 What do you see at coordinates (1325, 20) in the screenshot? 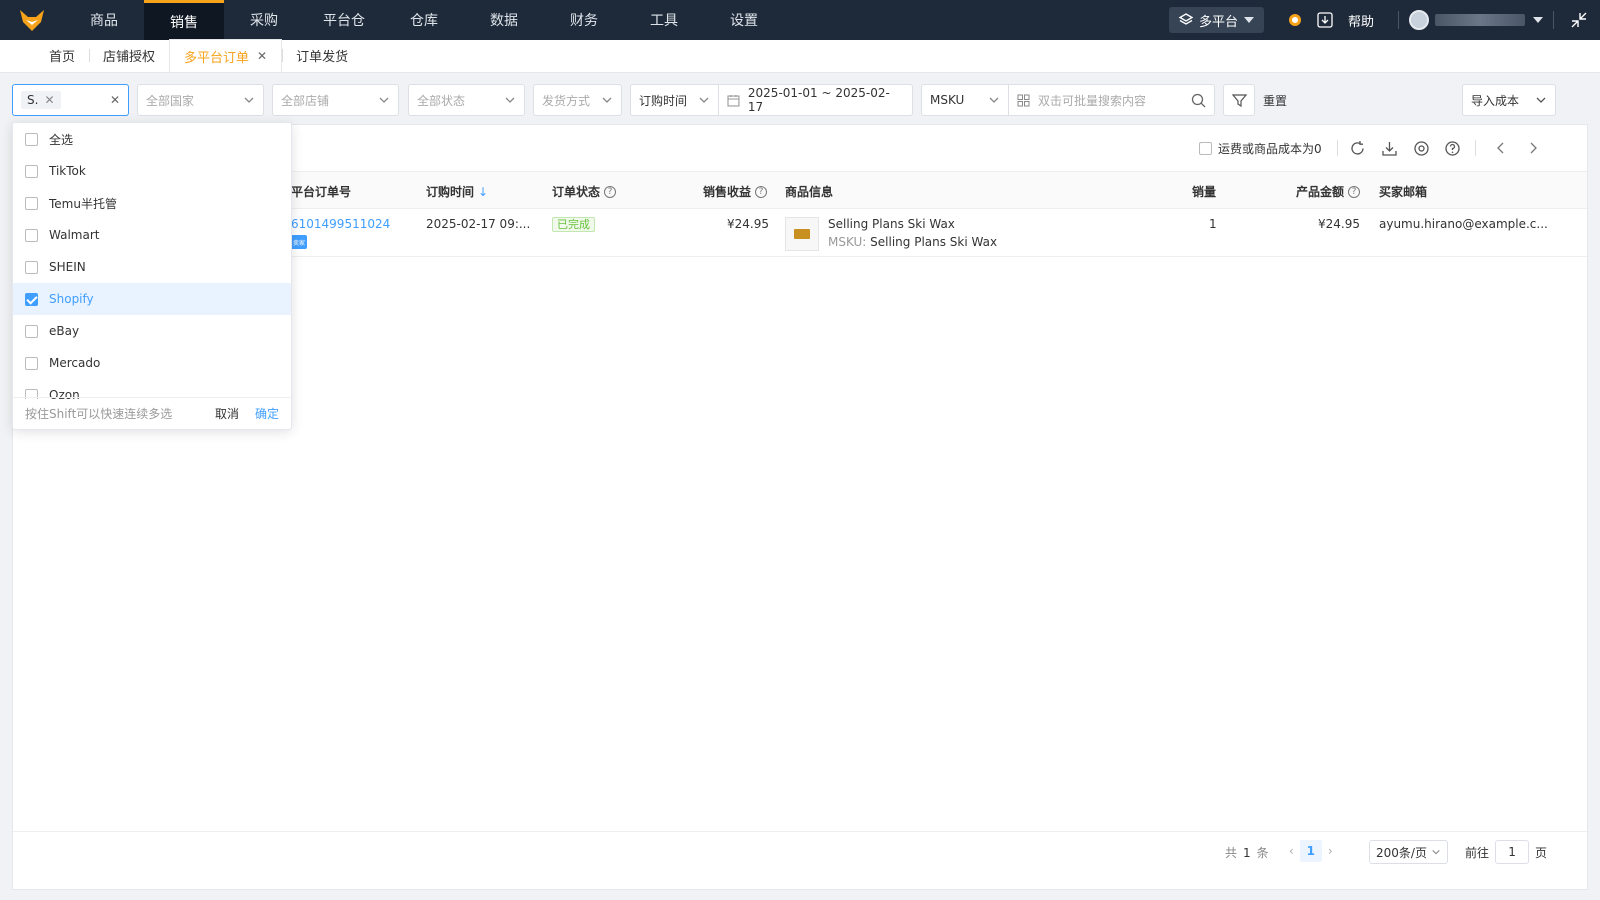
I see `download-icon` at bounding box center [1325, 20].